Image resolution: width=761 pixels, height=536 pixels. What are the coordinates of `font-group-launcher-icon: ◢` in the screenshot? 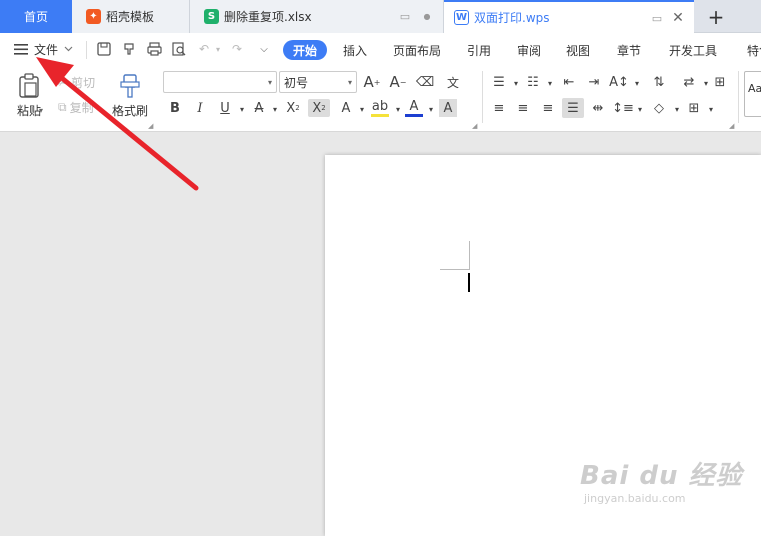 It's located at (474, 126).